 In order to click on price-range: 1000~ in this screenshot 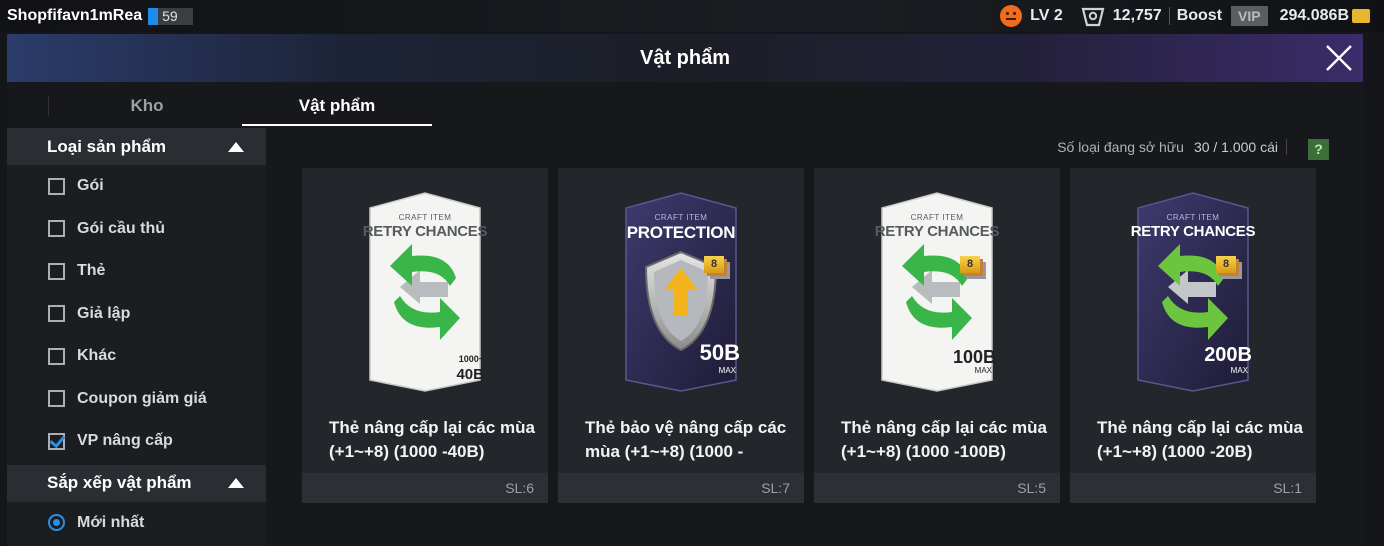, I will do `click(471, 359)`.